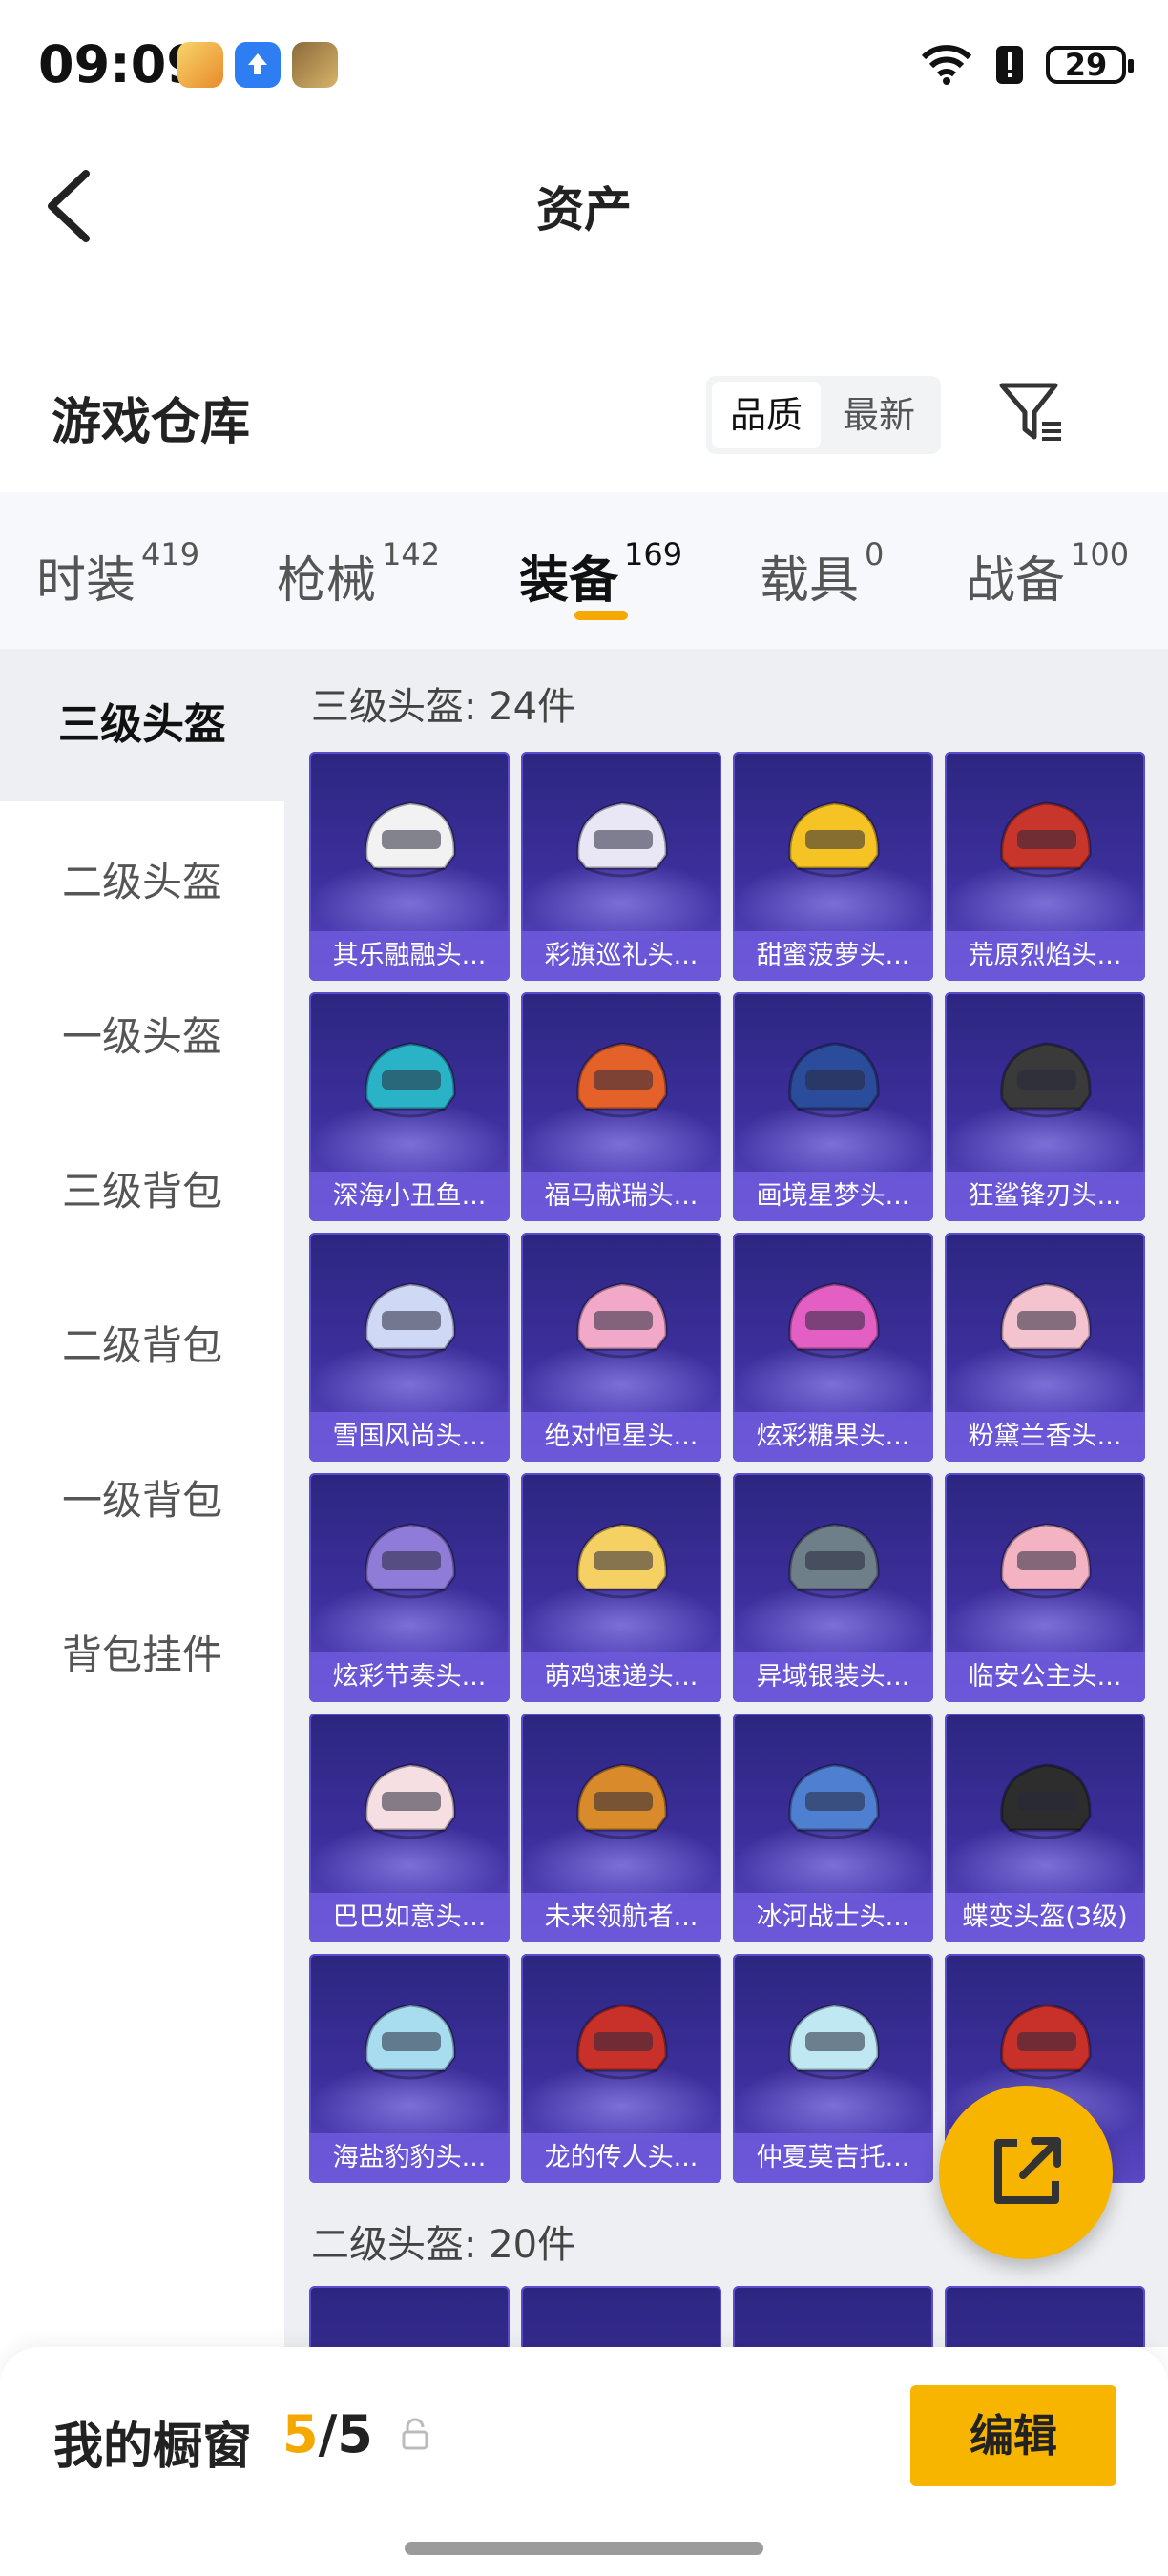 The height and width of the screenshot is (2576, 1168). I want to click on showcase-current: 5, so click(300, 2434).